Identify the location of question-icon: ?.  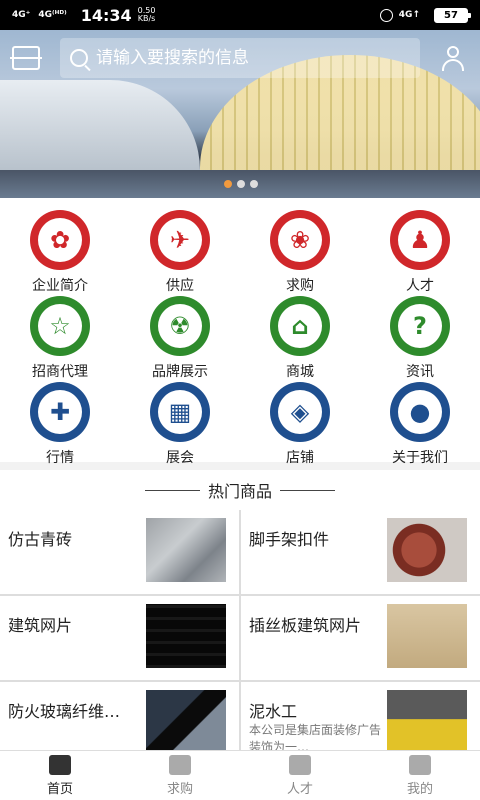
(420, 326).